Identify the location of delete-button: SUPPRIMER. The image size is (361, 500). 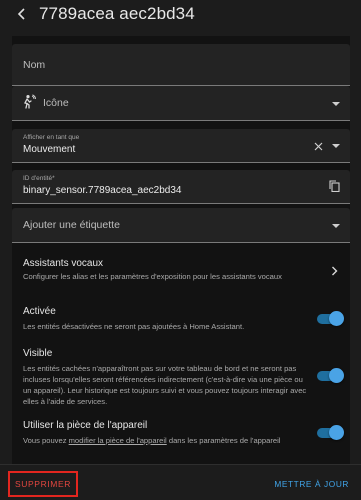
(43, 484).